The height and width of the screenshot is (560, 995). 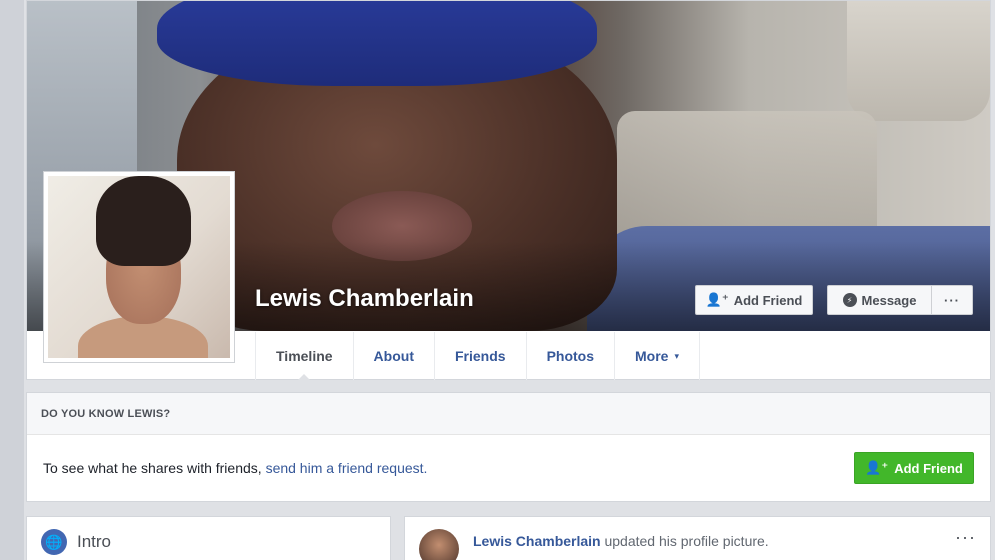 I want to click on tab-label: More, so click(x=652, y=356).